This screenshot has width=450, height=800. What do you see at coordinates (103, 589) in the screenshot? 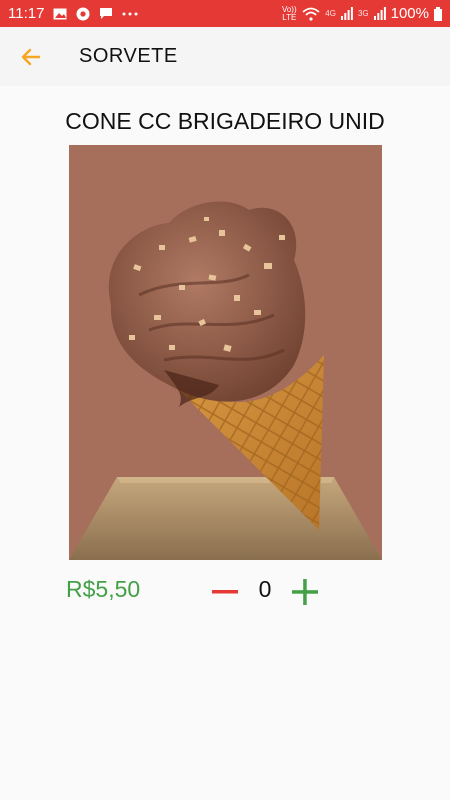
I see `product-price: R$5,50` at bounding box center [103, 589].